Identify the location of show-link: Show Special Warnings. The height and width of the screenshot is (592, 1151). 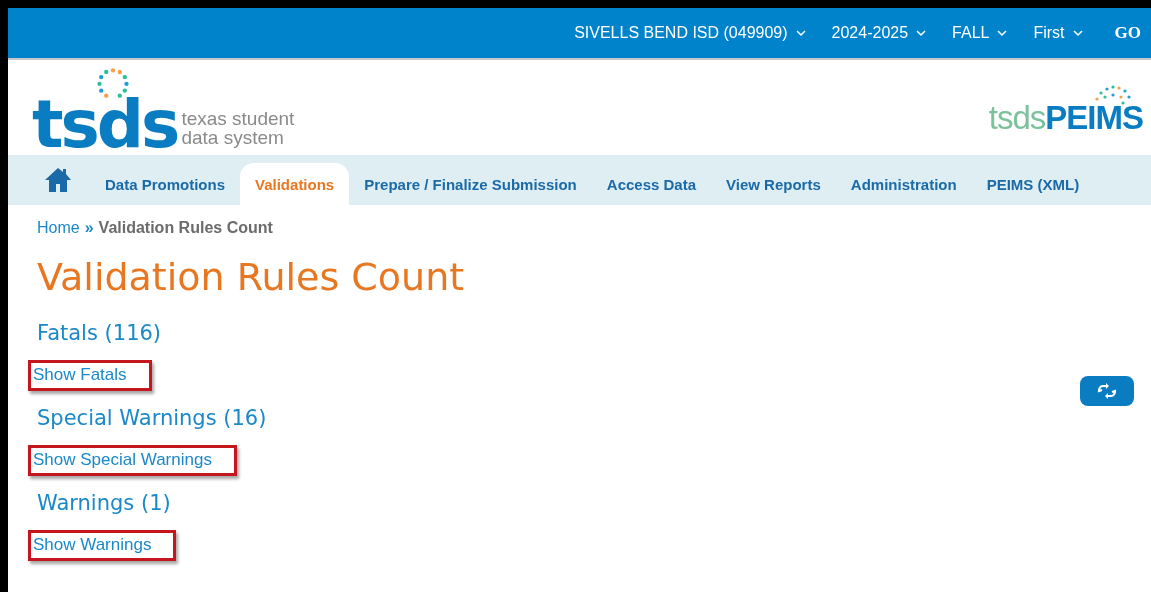
(132, 460).